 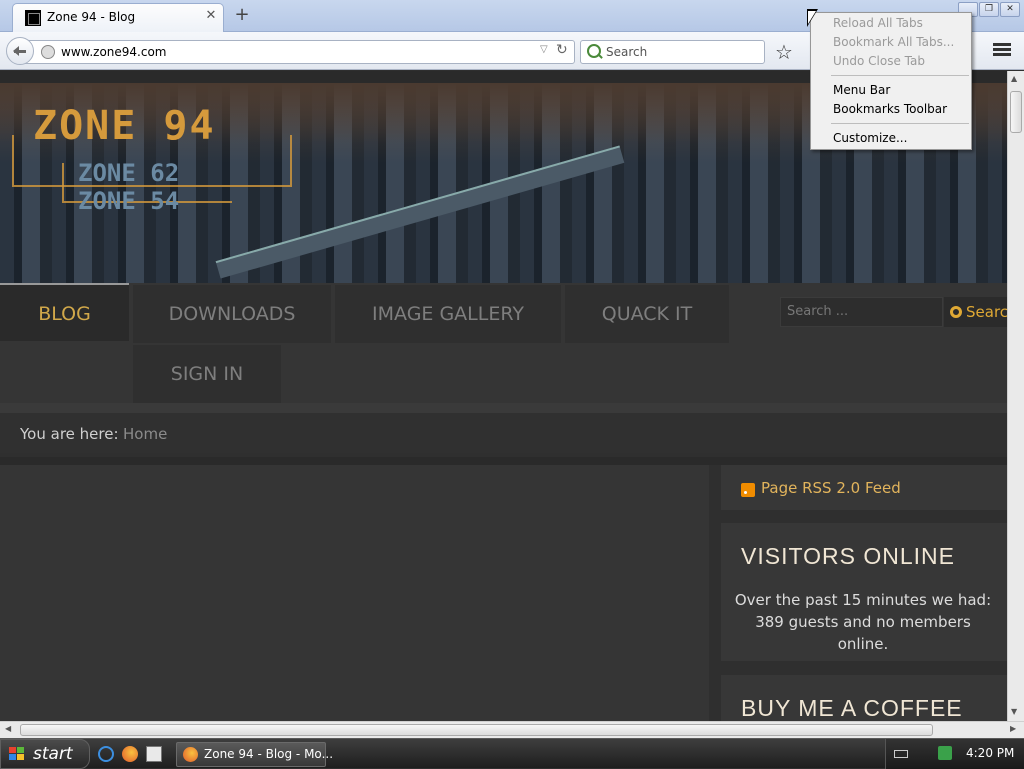 I want to click on breadcrumb-home: Home, so click(x=145, y=434).